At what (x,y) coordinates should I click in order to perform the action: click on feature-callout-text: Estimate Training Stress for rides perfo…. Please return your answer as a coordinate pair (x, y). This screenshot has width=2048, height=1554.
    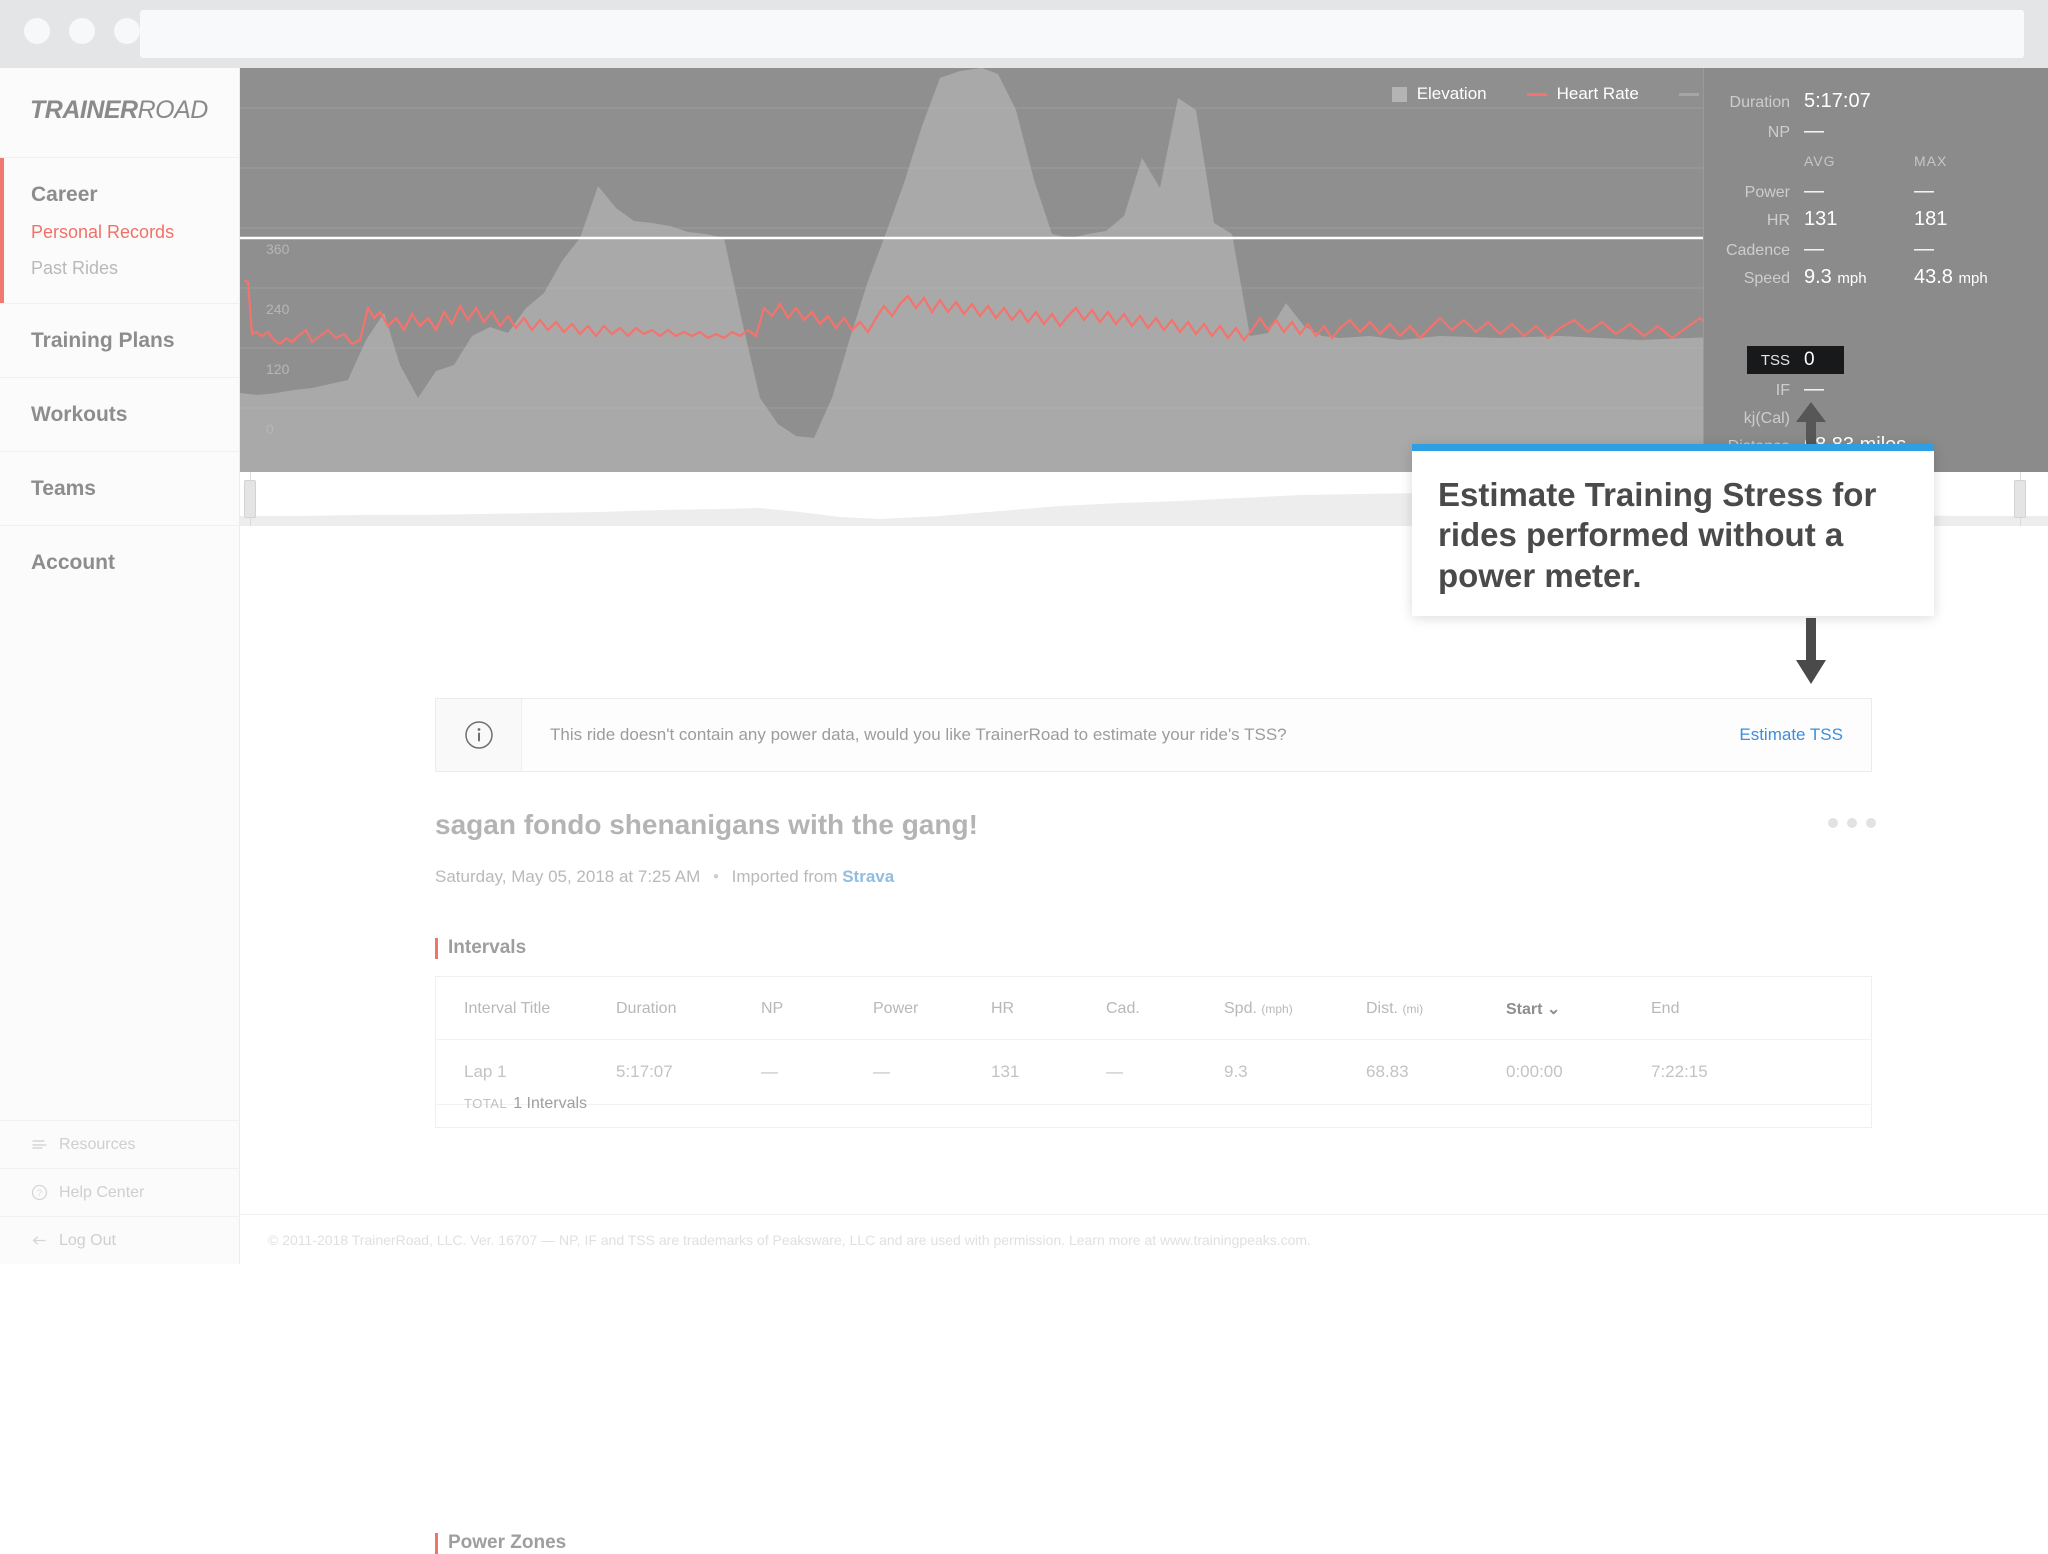
    Looking at the image, I should click on (1657, 535).